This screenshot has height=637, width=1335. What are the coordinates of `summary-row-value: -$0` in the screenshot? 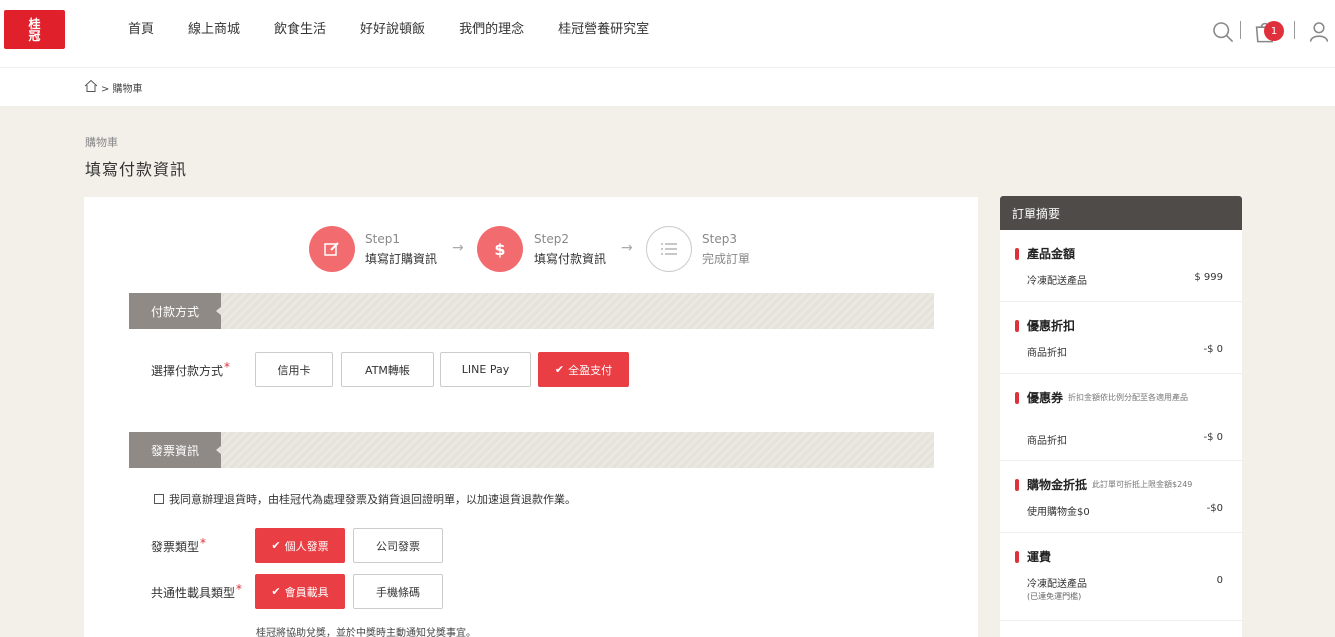 It's located at (1214, 508).